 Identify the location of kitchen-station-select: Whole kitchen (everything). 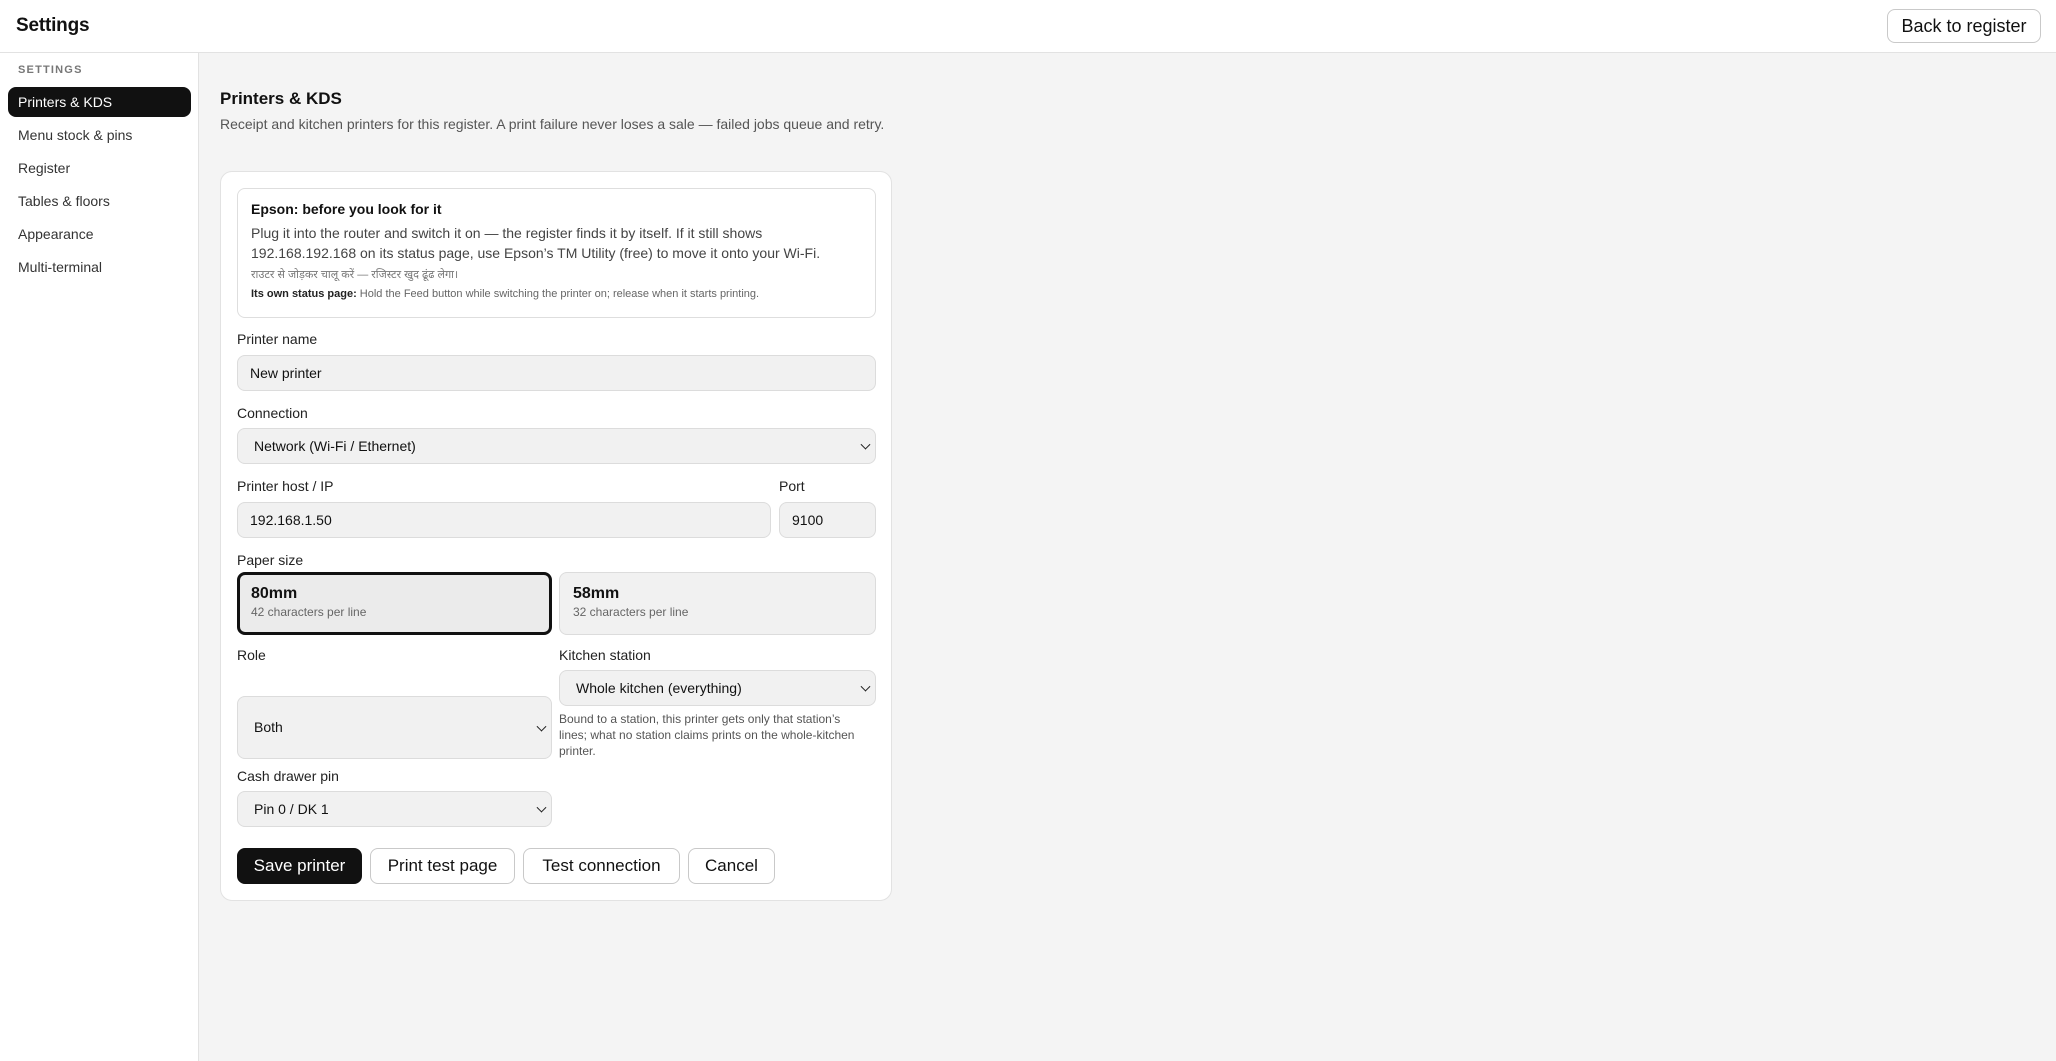
(717, 688).